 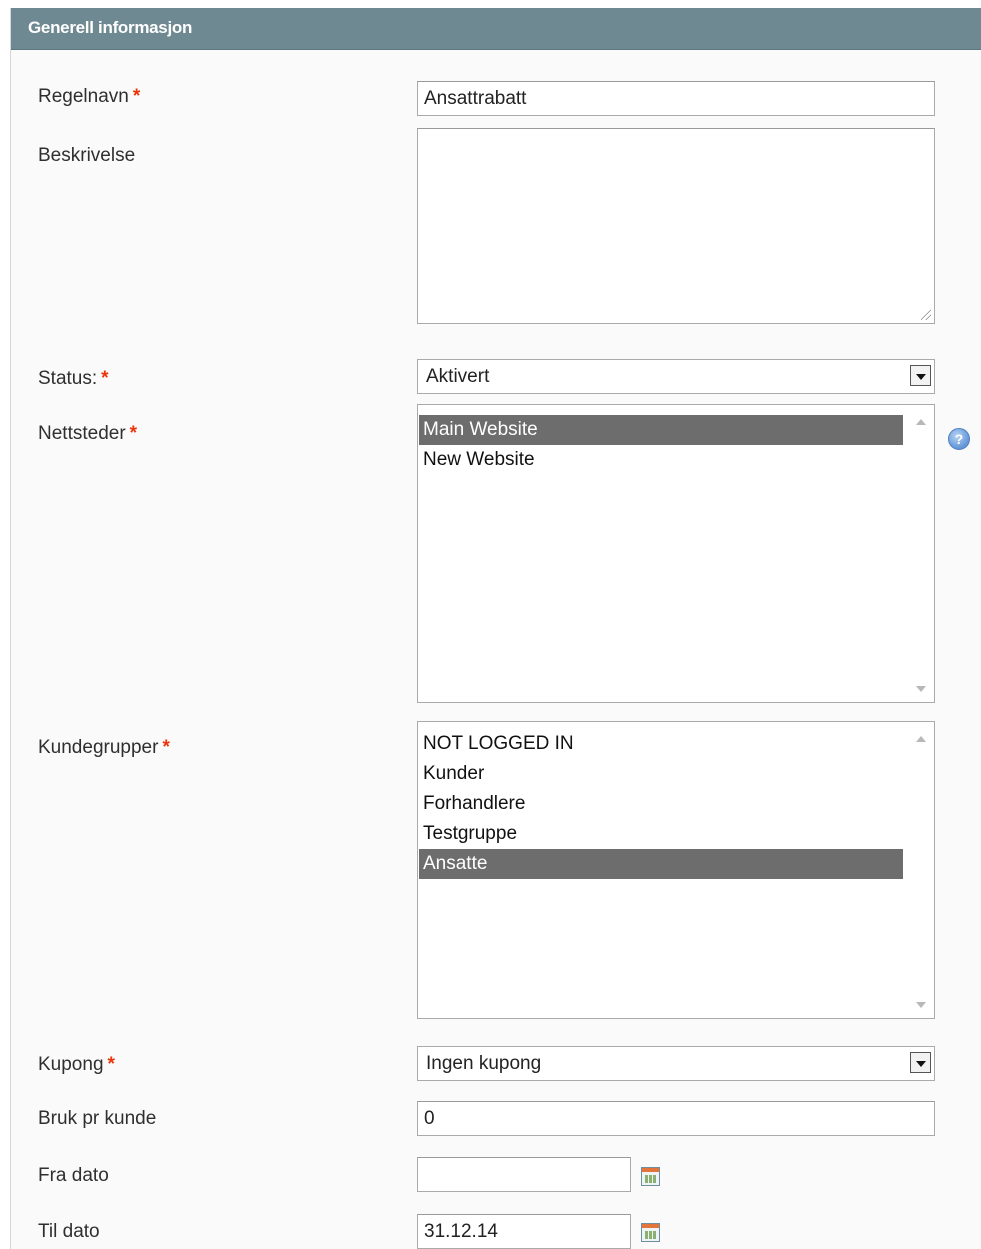 I want to click on coupon-selected-value: Ingen kupong, so click(x=484, y=1063).